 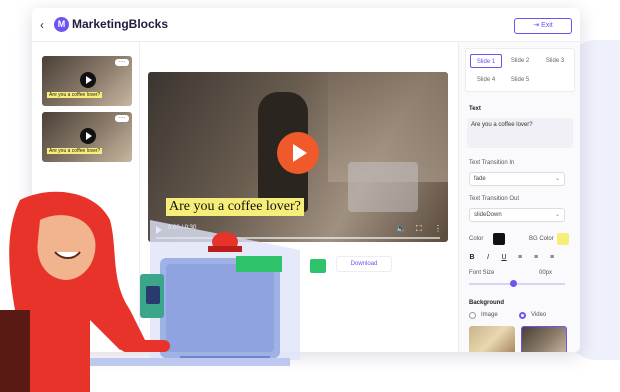 What do you see at coordinates (488, 257) in the screenshot?
I see `italic-icon: I` at bounding box center [488, 257].